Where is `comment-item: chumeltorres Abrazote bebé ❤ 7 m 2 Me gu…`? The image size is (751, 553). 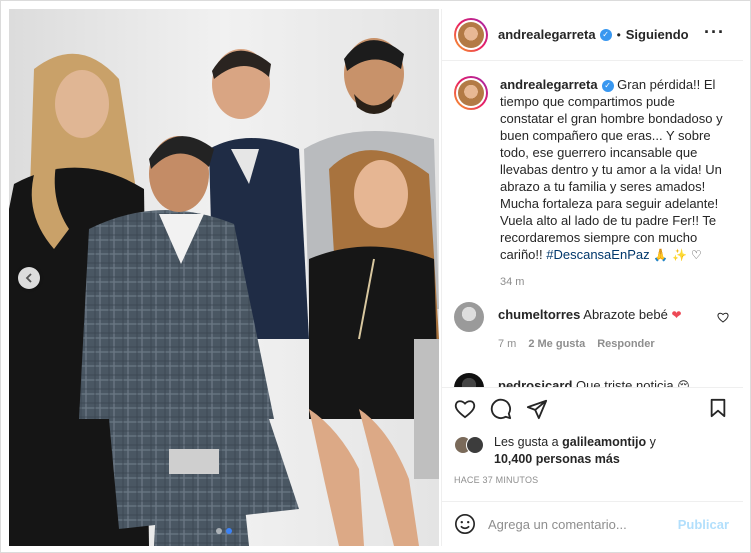
comment-item: chumeltorres Abrazote bebé ❤ 7 m 2 Me gu… is located at coordinates (592, 327).